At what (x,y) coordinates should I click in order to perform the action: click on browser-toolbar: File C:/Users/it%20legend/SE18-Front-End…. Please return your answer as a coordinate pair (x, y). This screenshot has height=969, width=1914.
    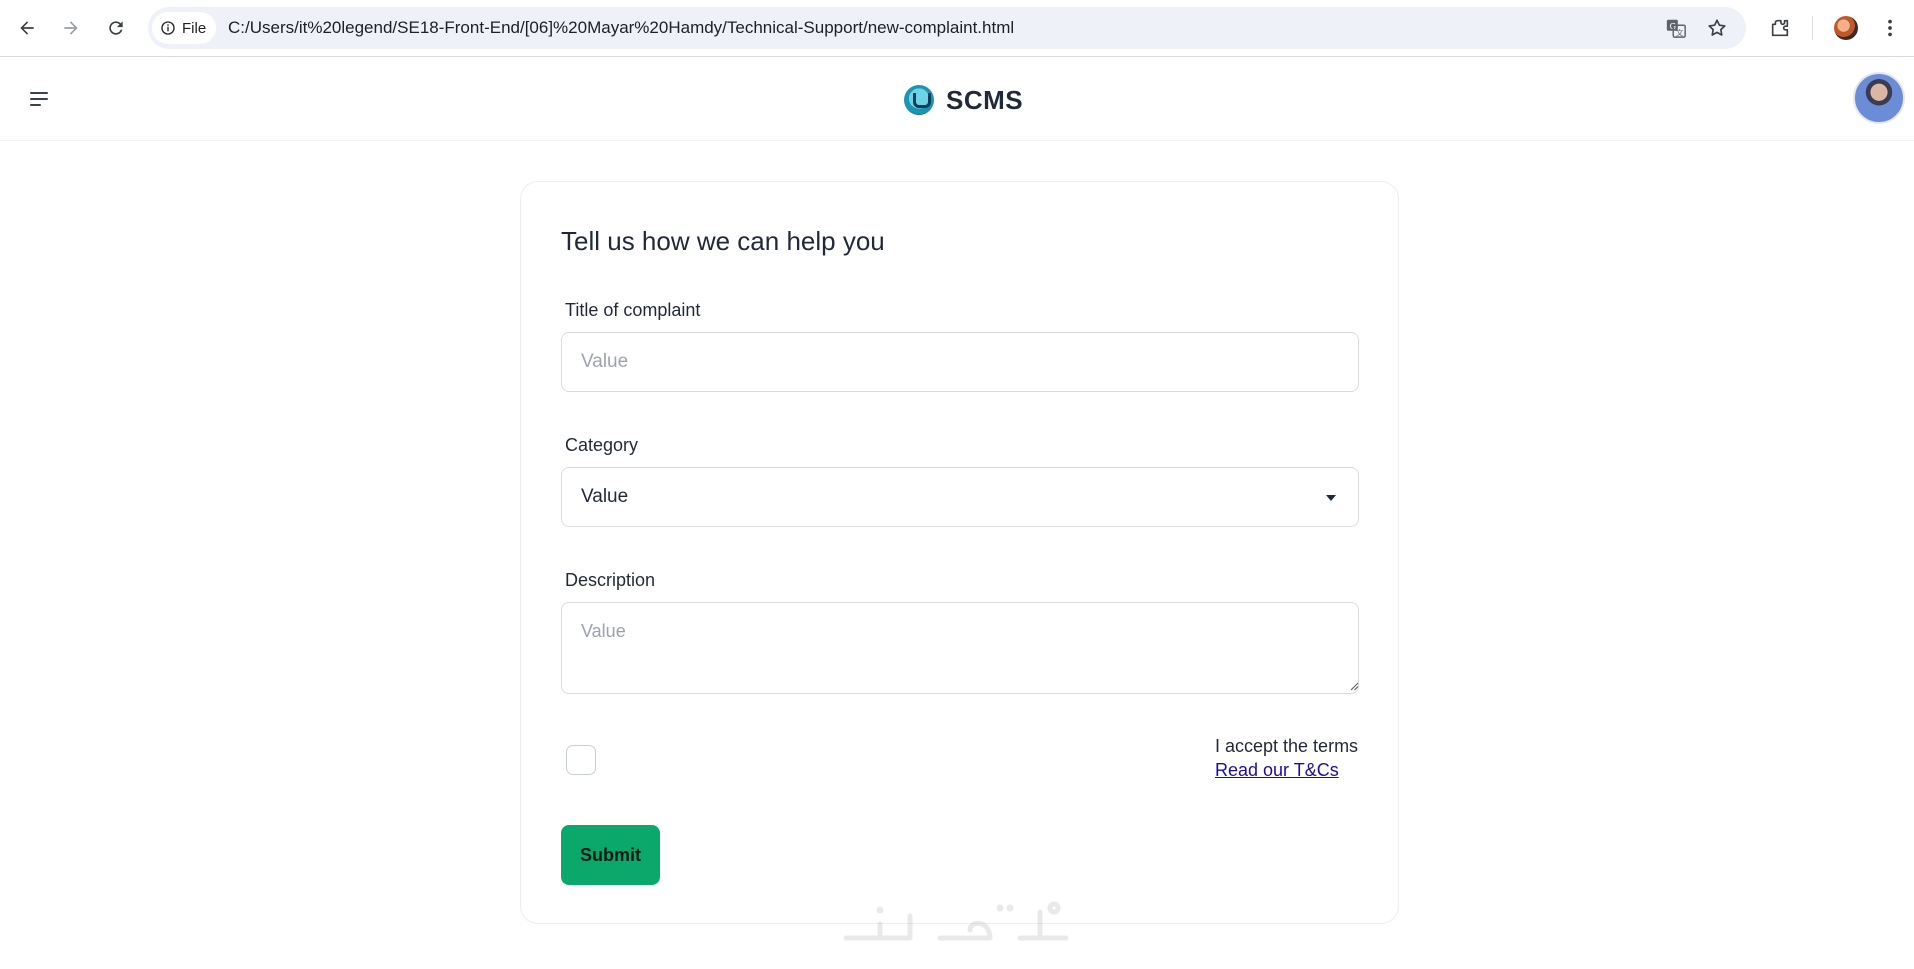
    Looking at the image, I should click on (957, 28).